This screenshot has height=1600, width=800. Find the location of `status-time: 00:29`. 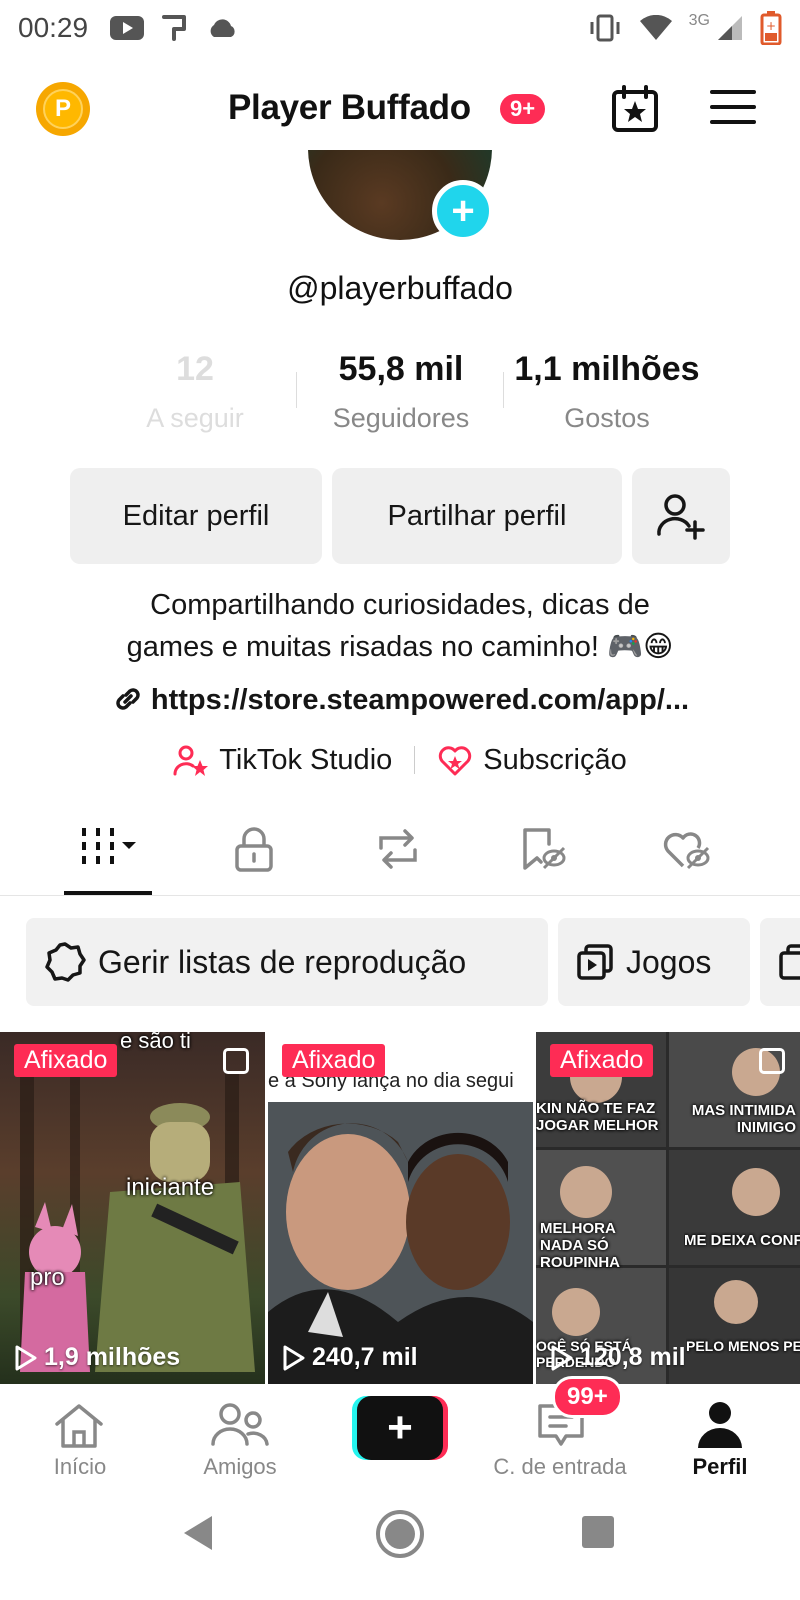

status-time: 00:29 is located at coordinates (53, 27).